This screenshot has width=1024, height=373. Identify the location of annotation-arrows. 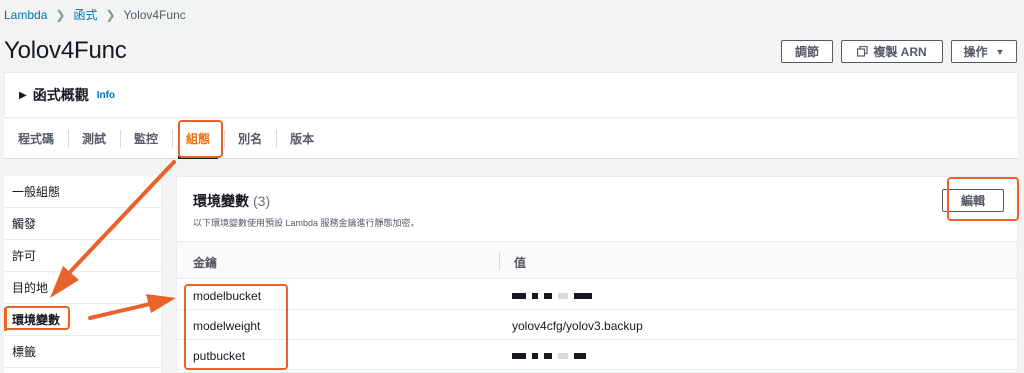
(113, 240).